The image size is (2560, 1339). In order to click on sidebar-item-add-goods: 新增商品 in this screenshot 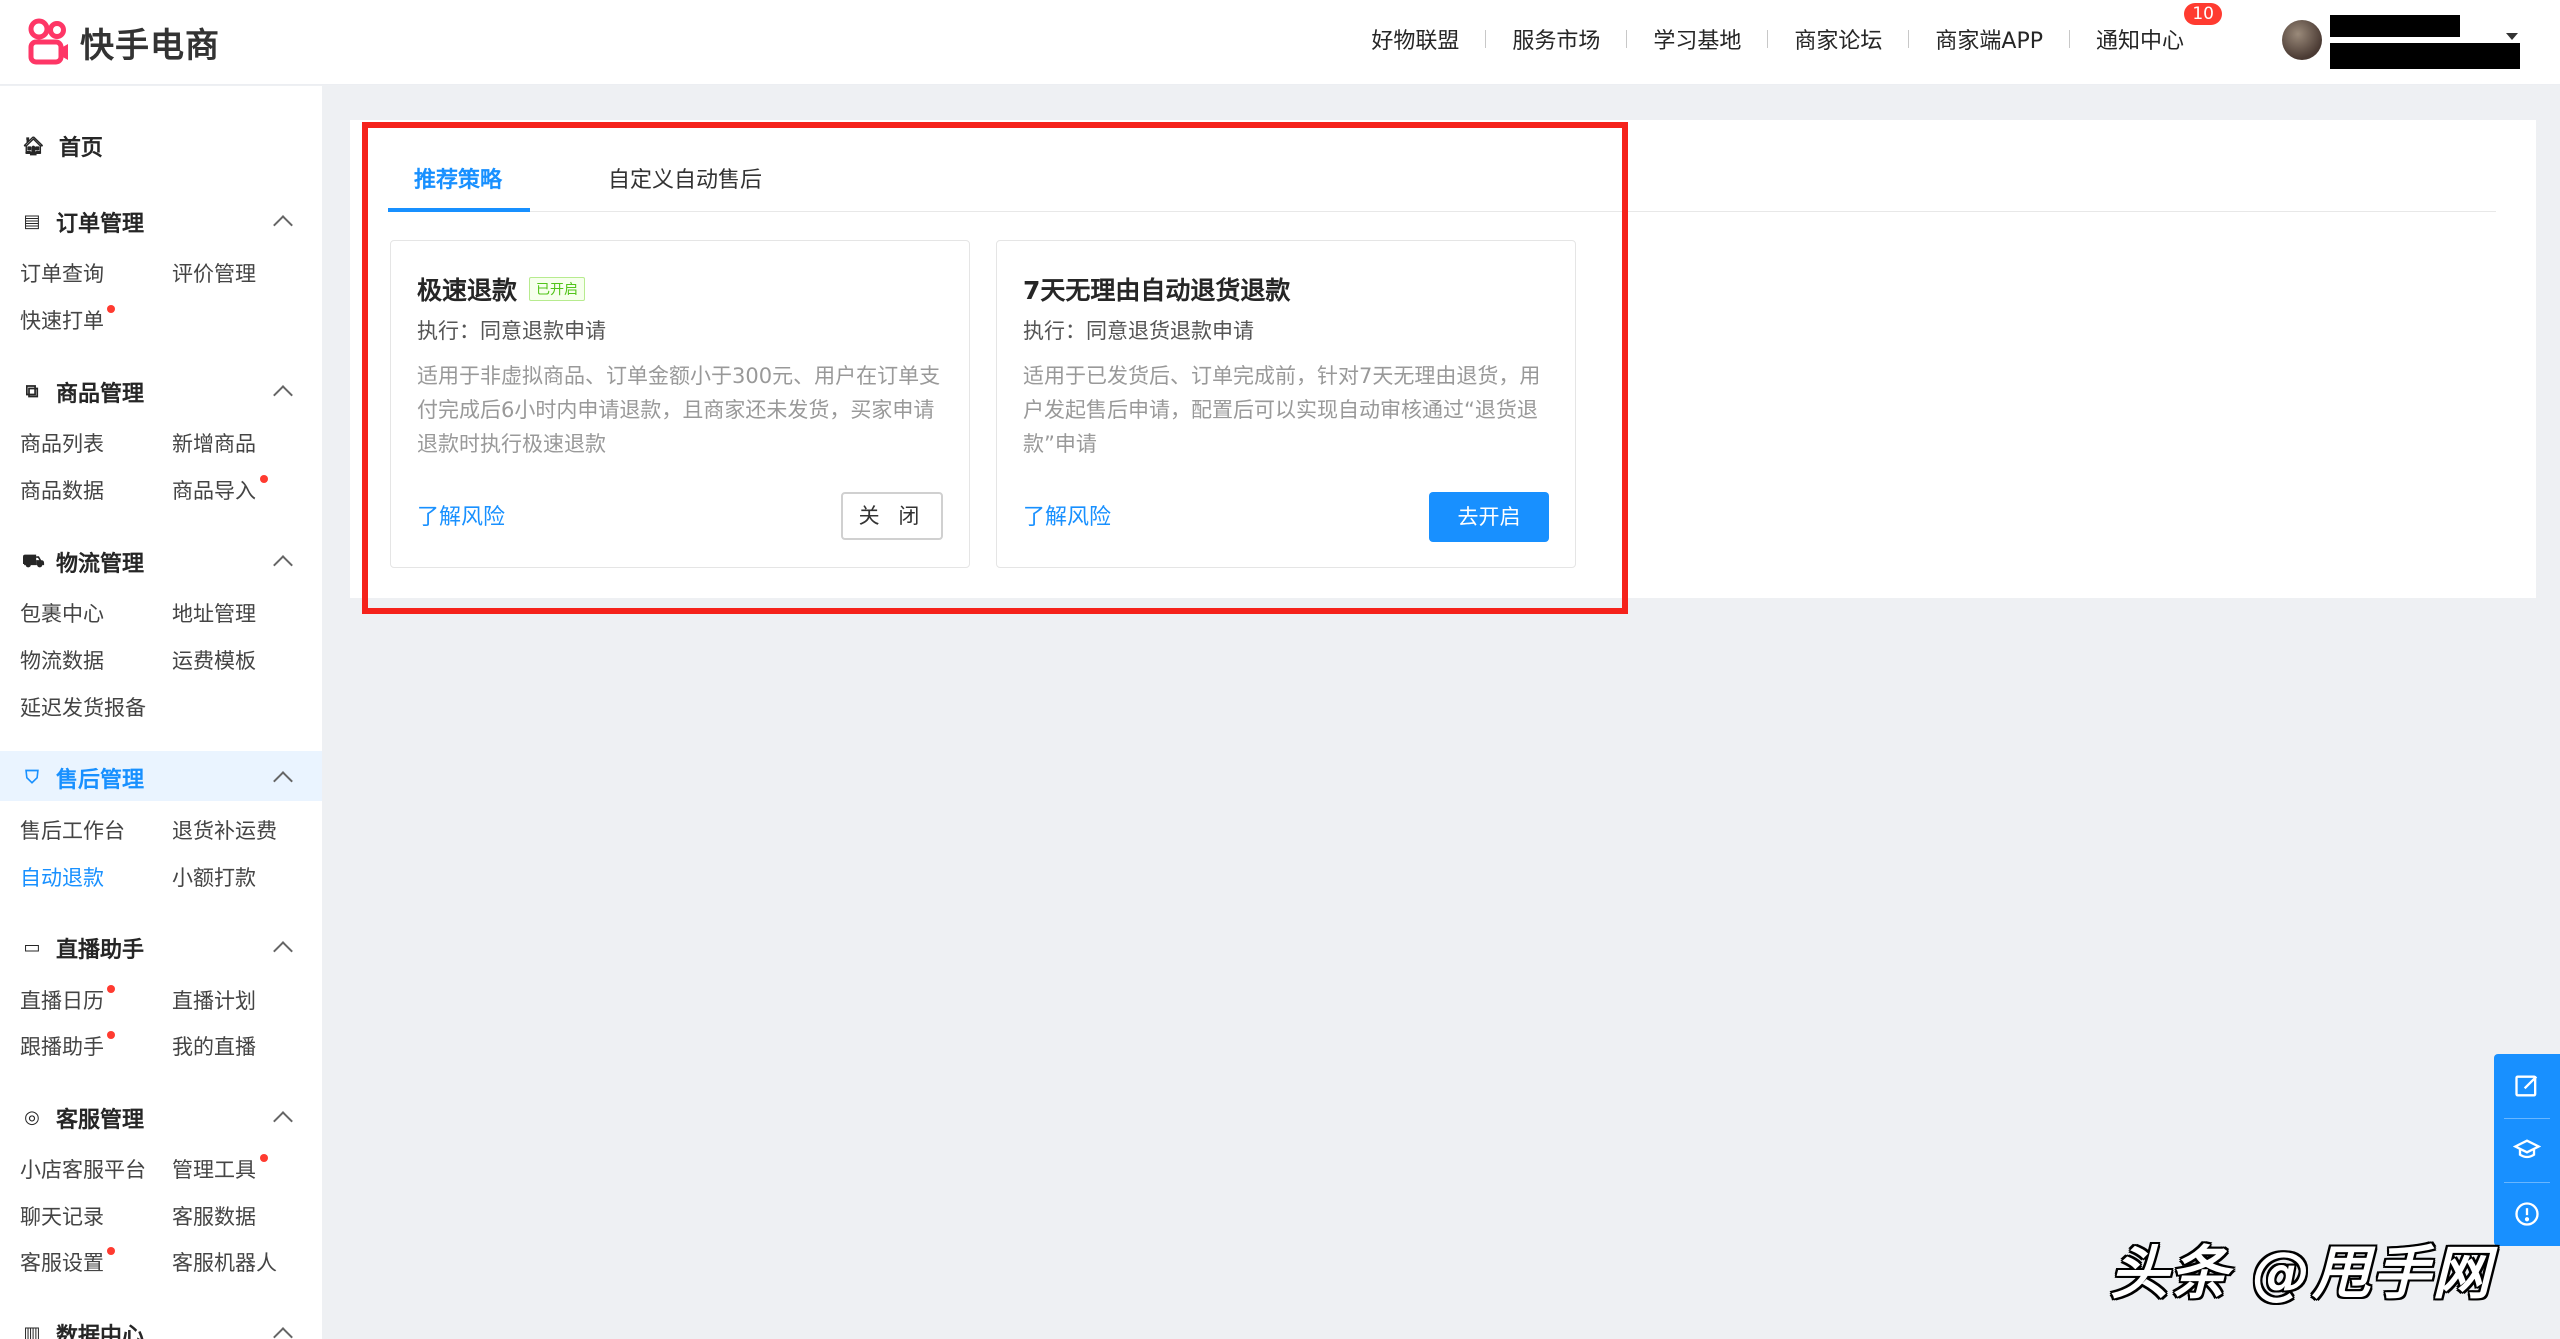, I will do `click(214, 443)`.